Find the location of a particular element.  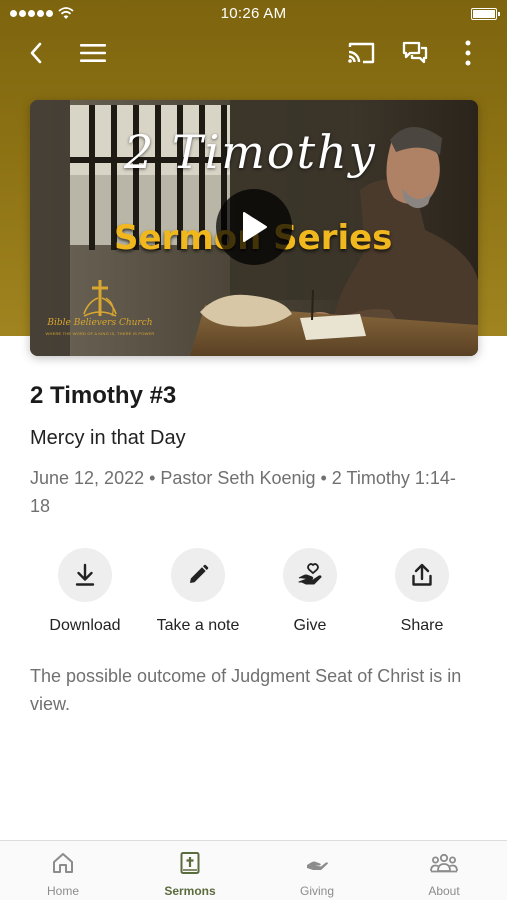

chat-bubbles-icon is located at coordinates (415, 52).